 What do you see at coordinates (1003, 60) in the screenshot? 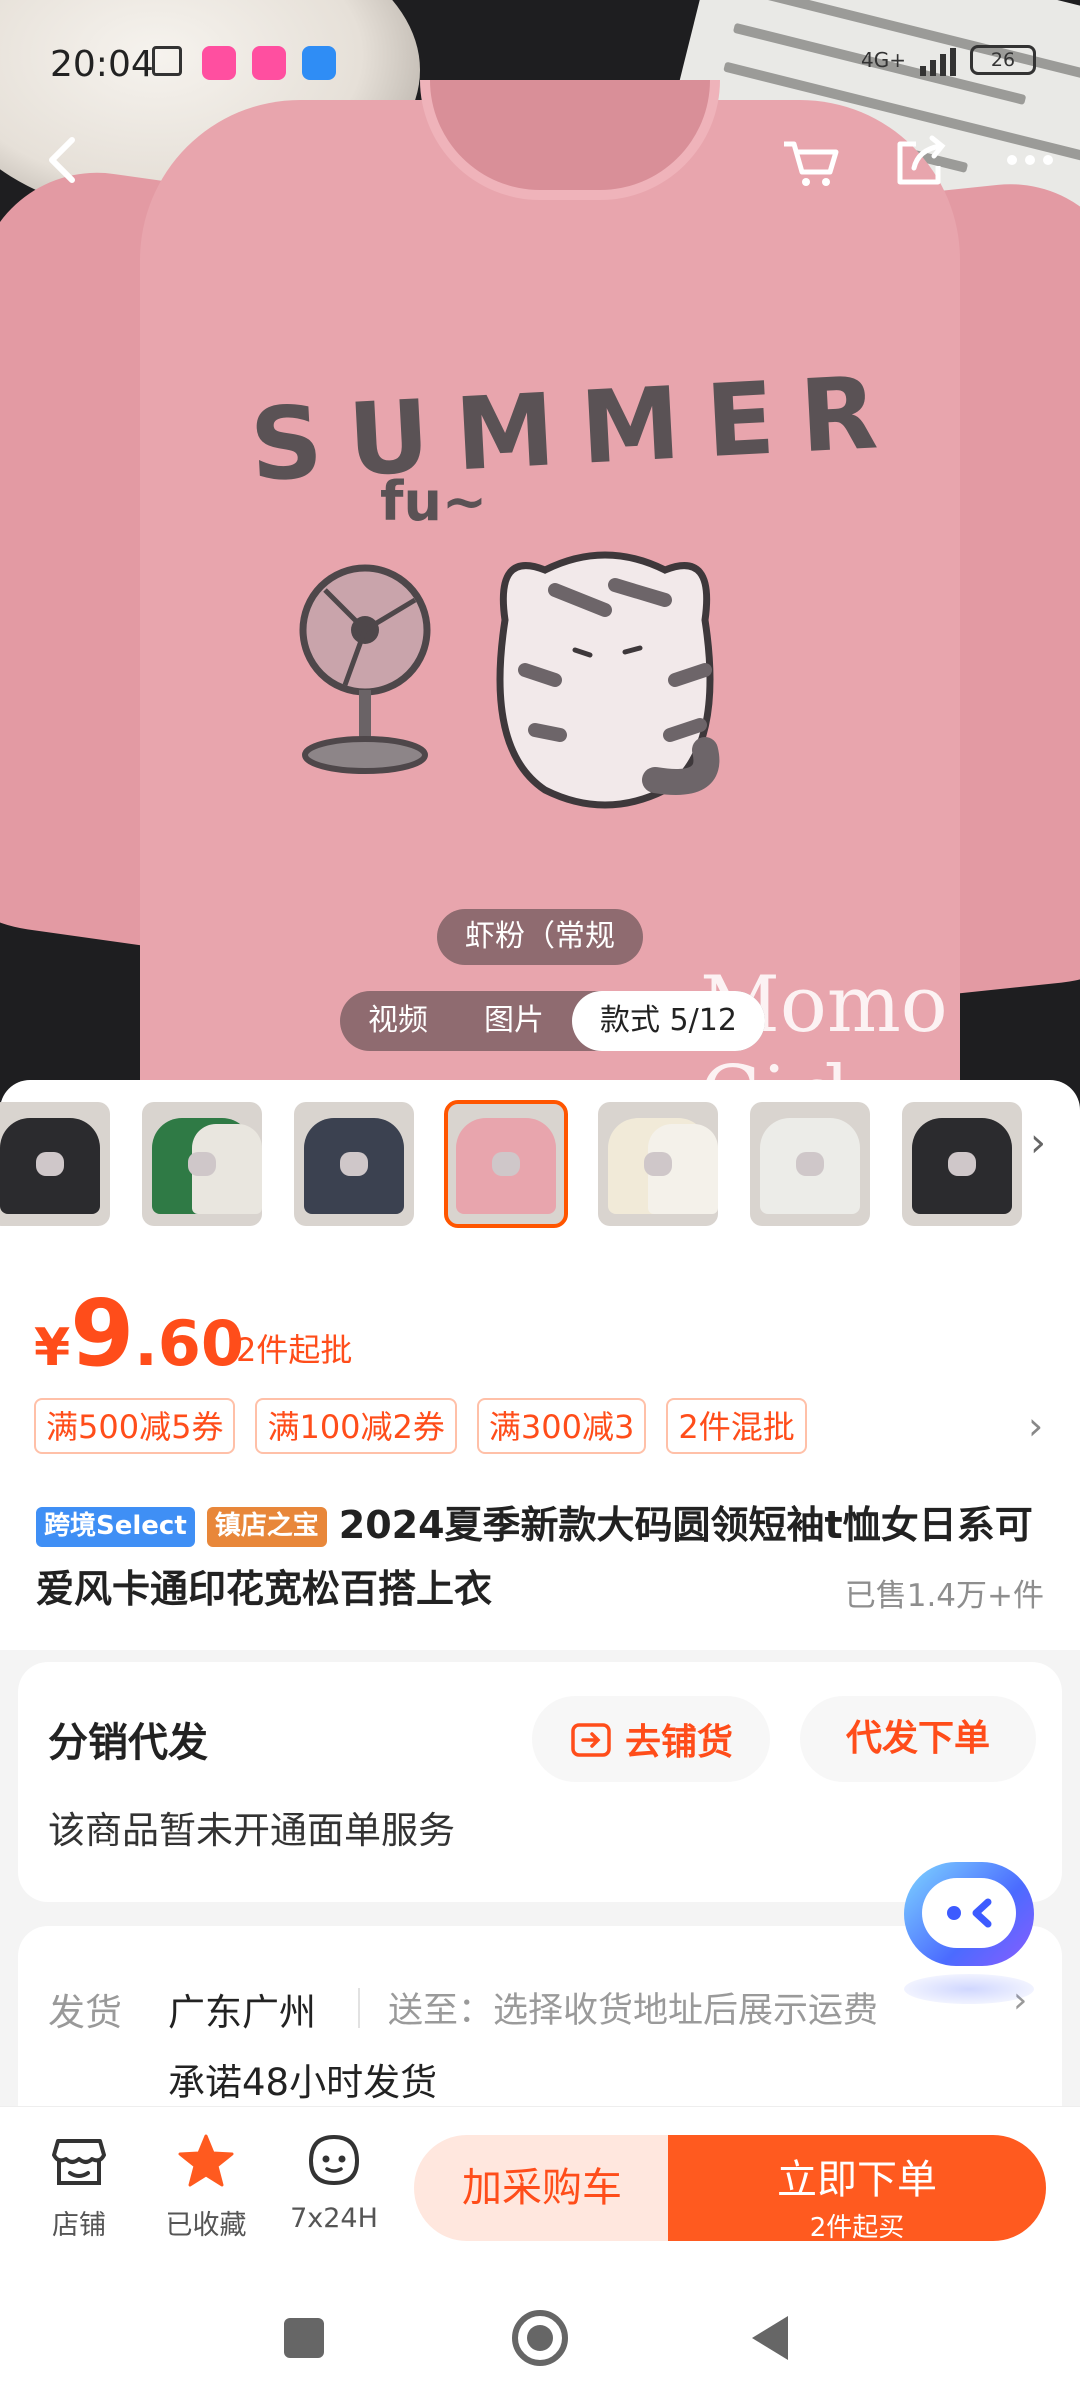
I see `battery-icon: 26` at bounding box center [1003, 60].